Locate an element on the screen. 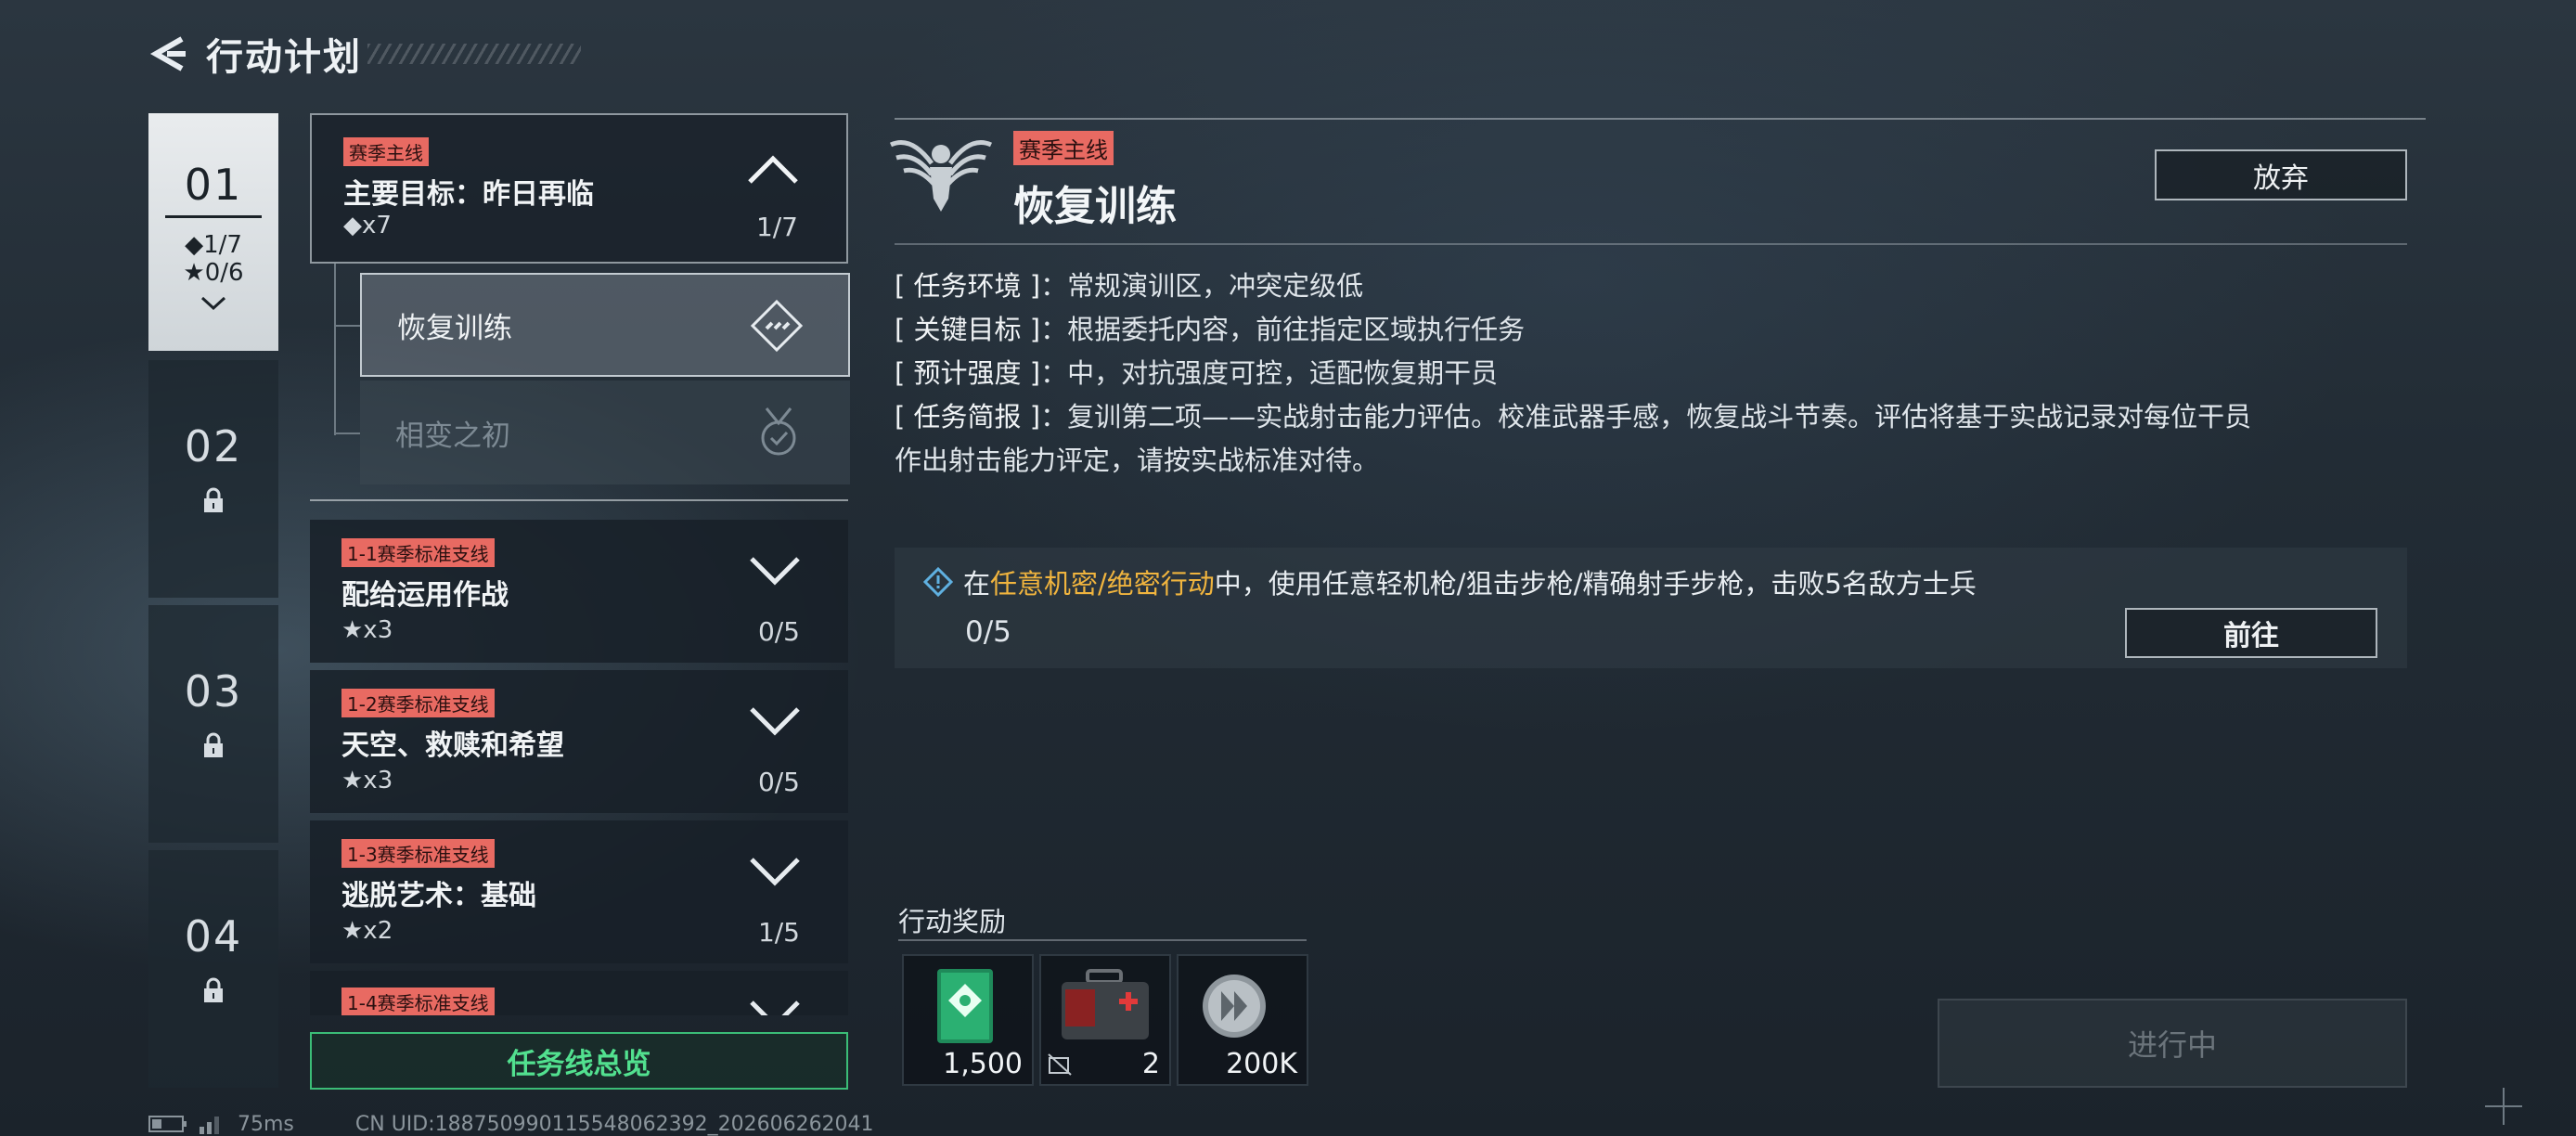  reward-item: 2 is located at coordinates (1105, 1020).